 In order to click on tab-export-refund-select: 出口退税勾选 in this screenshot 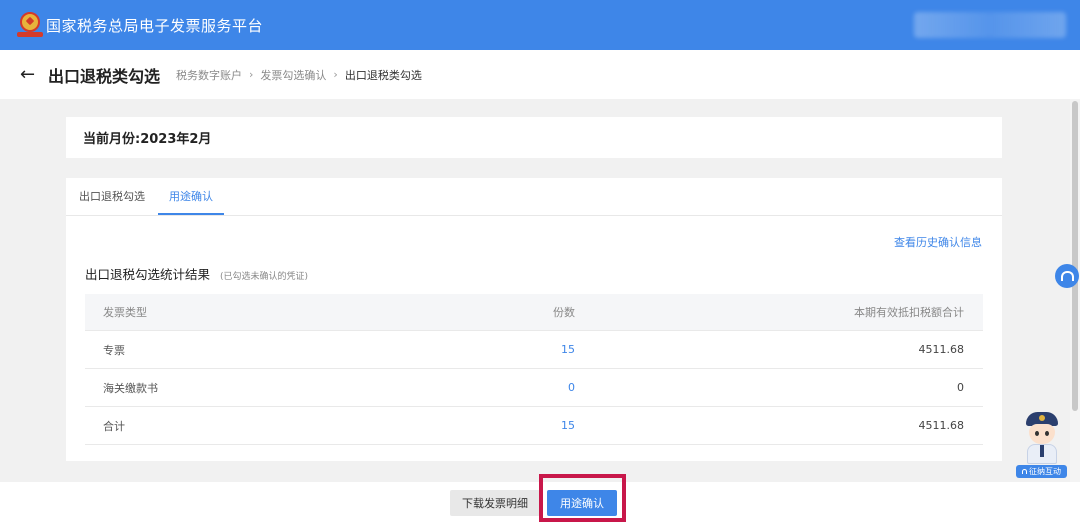, I will do `click(112, 201)`.